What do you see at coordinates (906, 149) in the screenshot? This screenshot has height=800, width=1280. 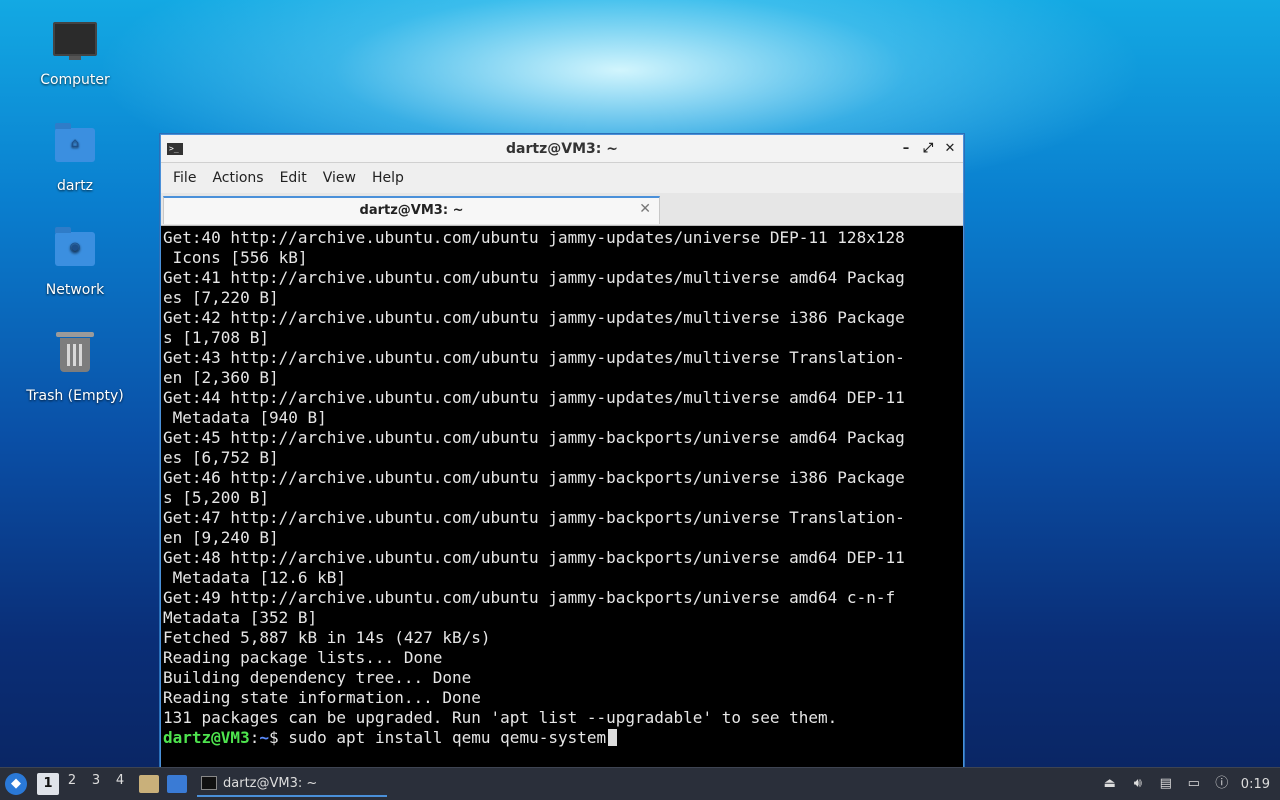 I see `minimize-button: –` at bounding box center [906, 149].